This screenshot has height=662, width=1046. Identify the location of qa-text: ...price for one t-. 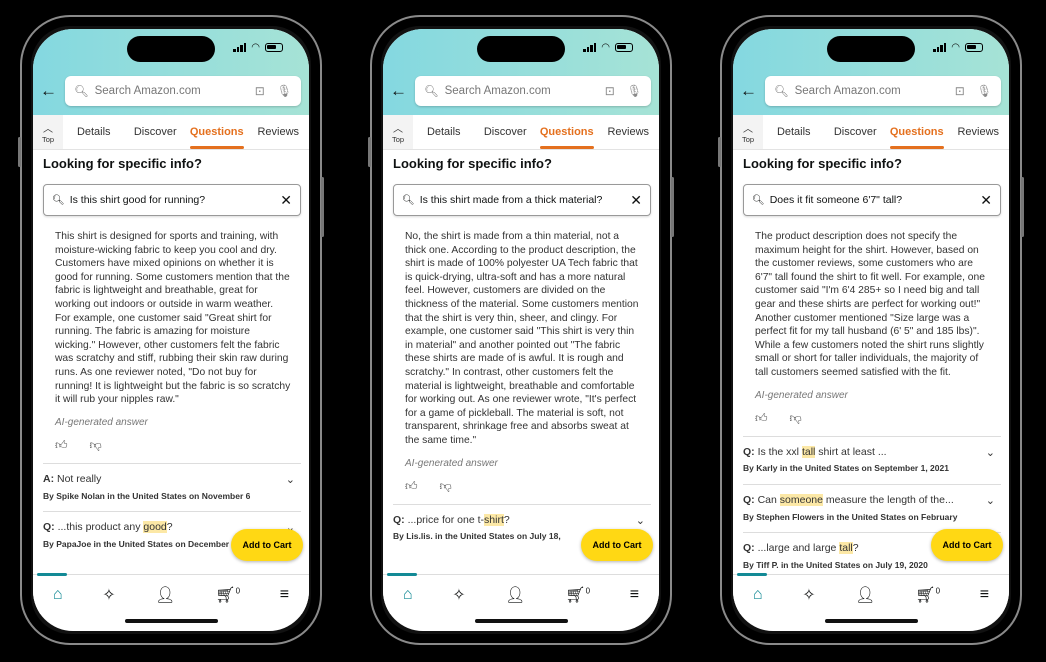
(444, 519).